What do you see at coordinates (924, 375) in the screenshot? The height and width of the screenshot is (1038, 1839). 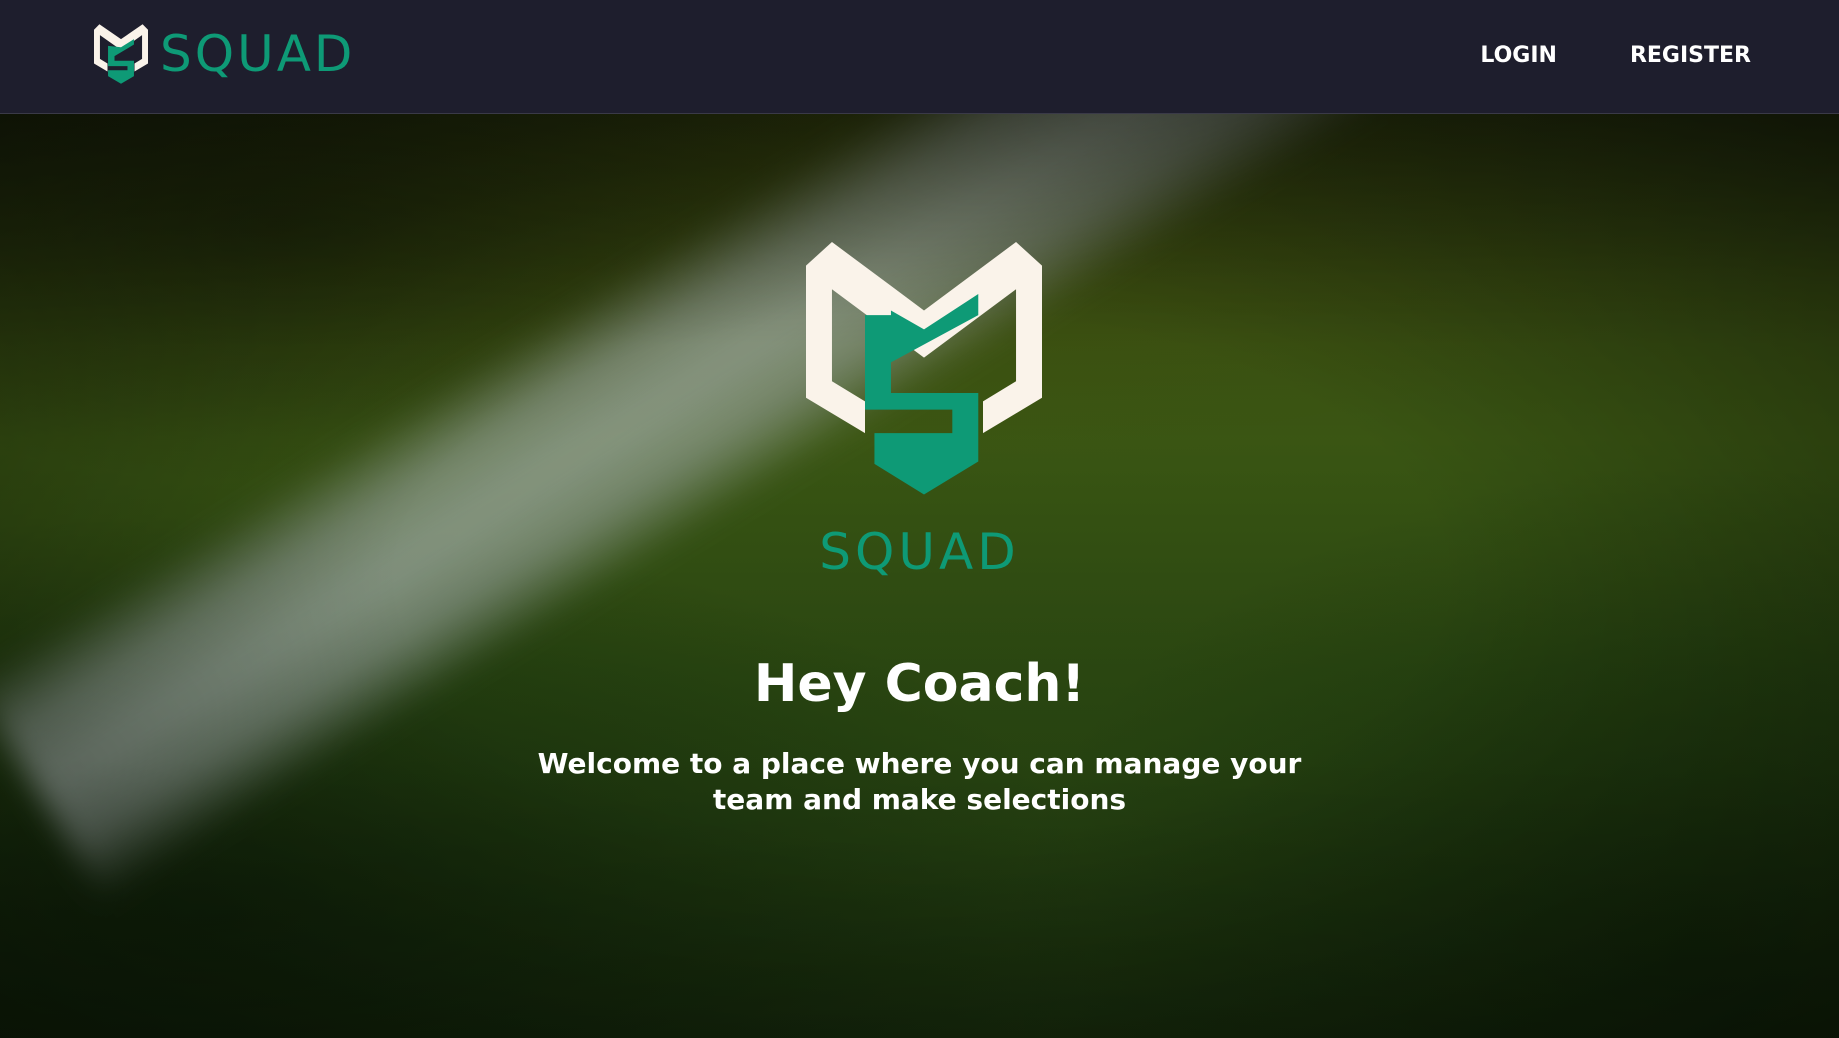 I see `squad-shield-logo-icon` at bounding box center [924, 375].